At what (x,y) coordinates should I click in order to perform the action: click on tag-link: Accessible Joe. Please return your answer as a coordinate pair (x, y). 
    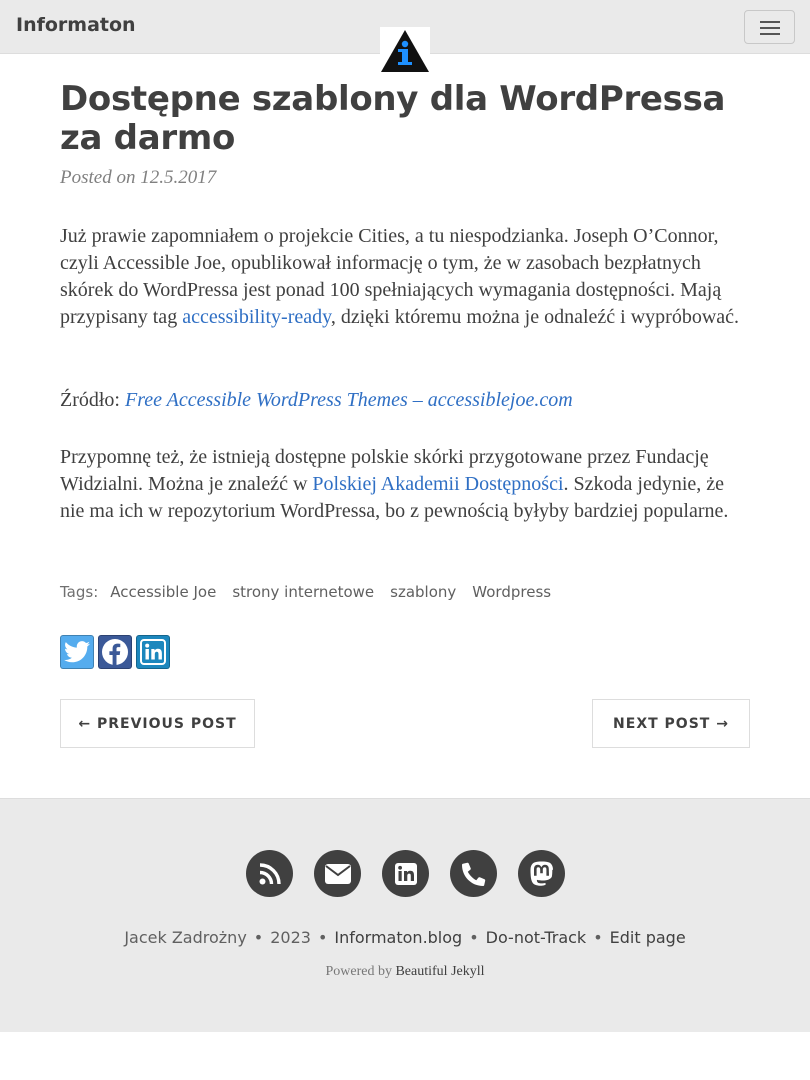
    Looking at the image, I should click on (163, 592).